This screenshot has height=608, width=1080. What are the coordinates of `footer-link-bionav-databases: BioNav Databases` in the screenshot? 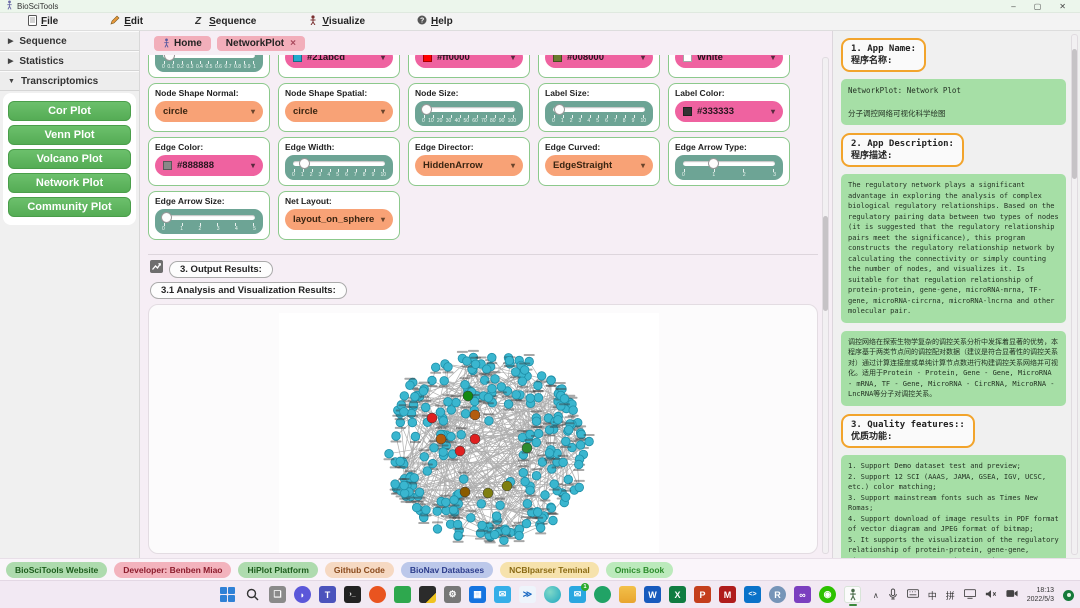 It's located at (447, 569).